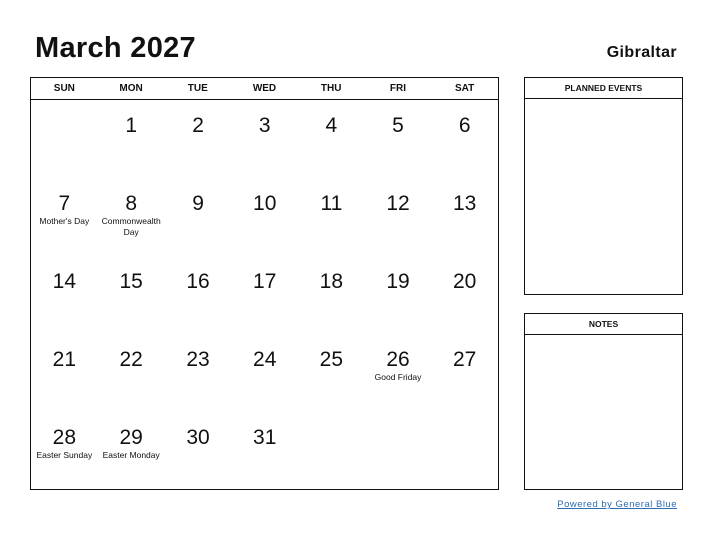 The height and width of the screenshot is (550, 712). What do you see at coordinates (131, 125) in the screenshot?
I see `day-number: 1` at bounding box center [131, 125].